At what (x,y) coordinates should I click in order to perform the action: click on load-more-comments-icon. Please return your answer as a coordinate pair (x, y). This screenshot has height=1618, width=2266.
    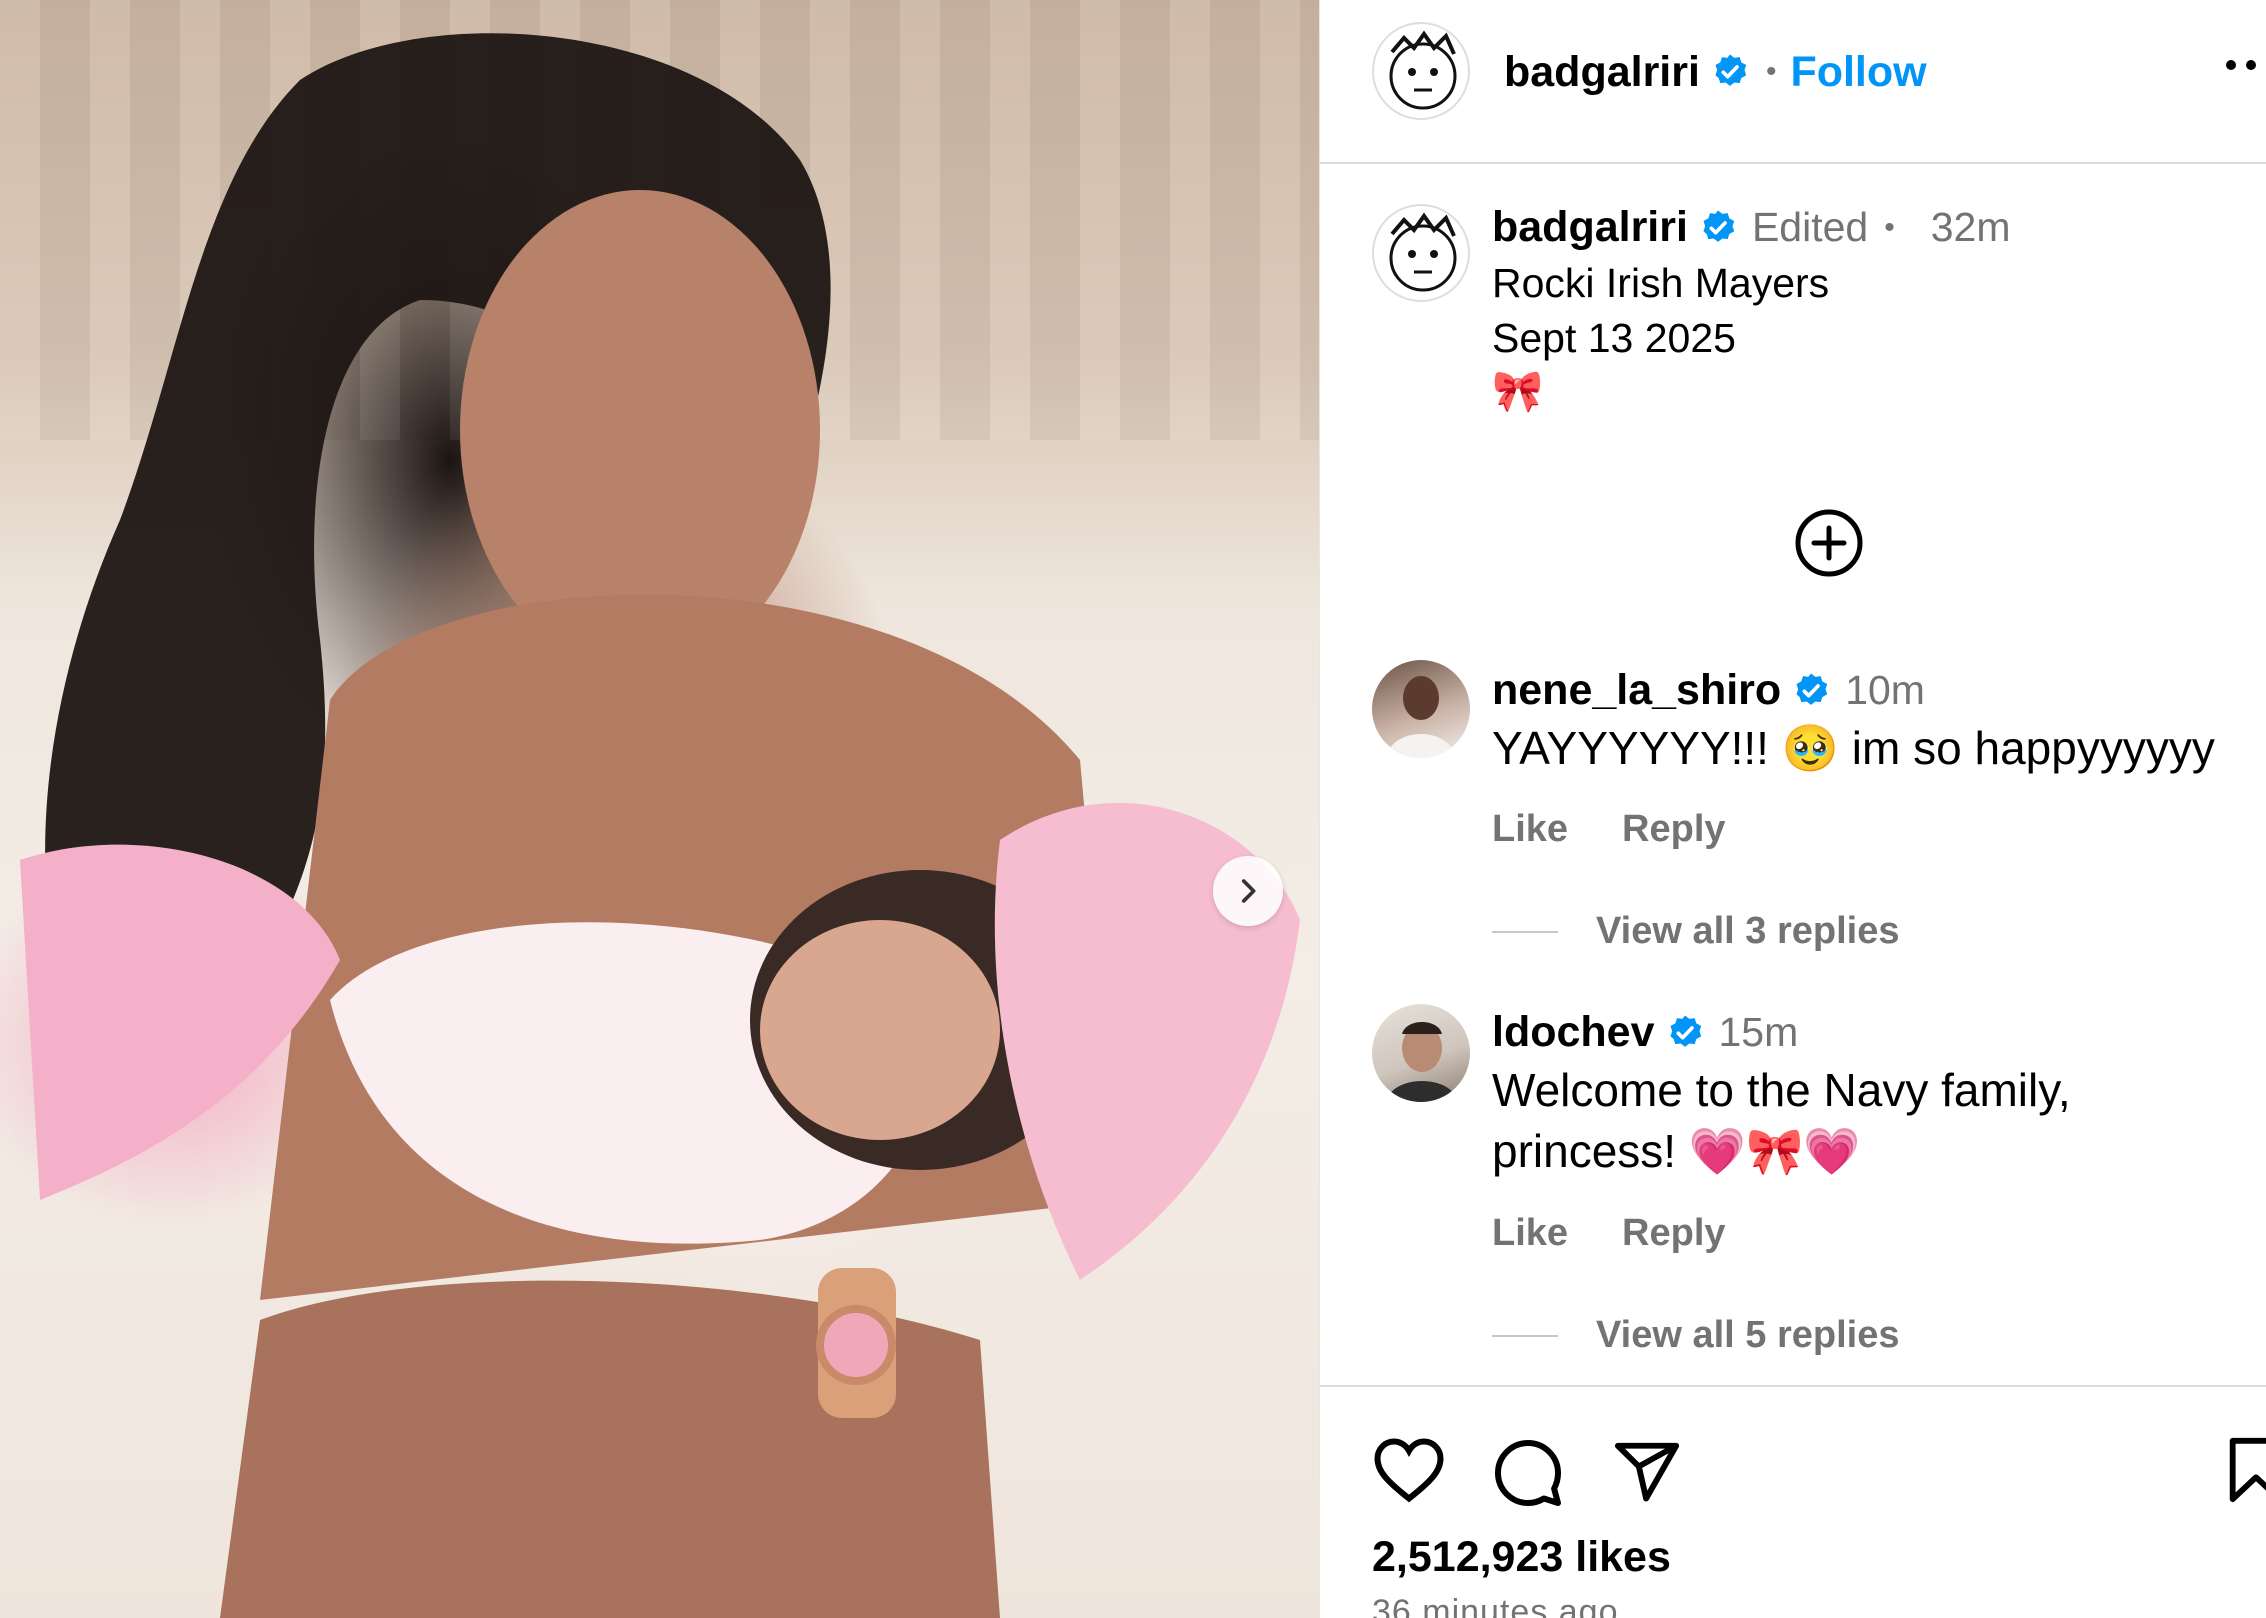
    Looking at the image, I should click on (1829, 543).